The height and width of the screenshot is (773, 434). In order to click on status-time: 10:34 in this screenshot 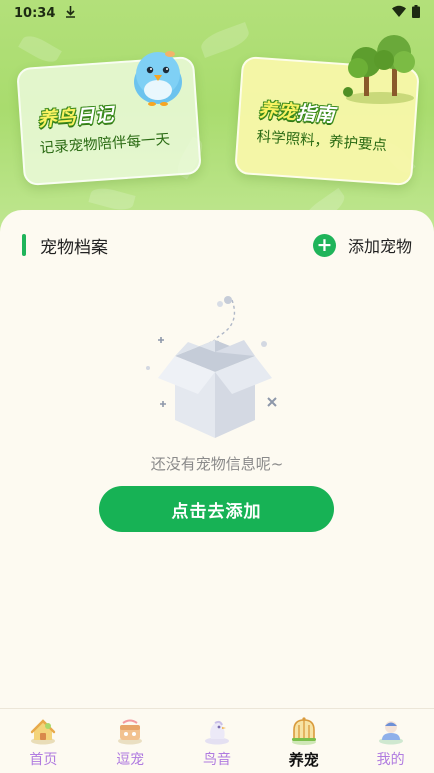, I will do `click(35, 13)`.